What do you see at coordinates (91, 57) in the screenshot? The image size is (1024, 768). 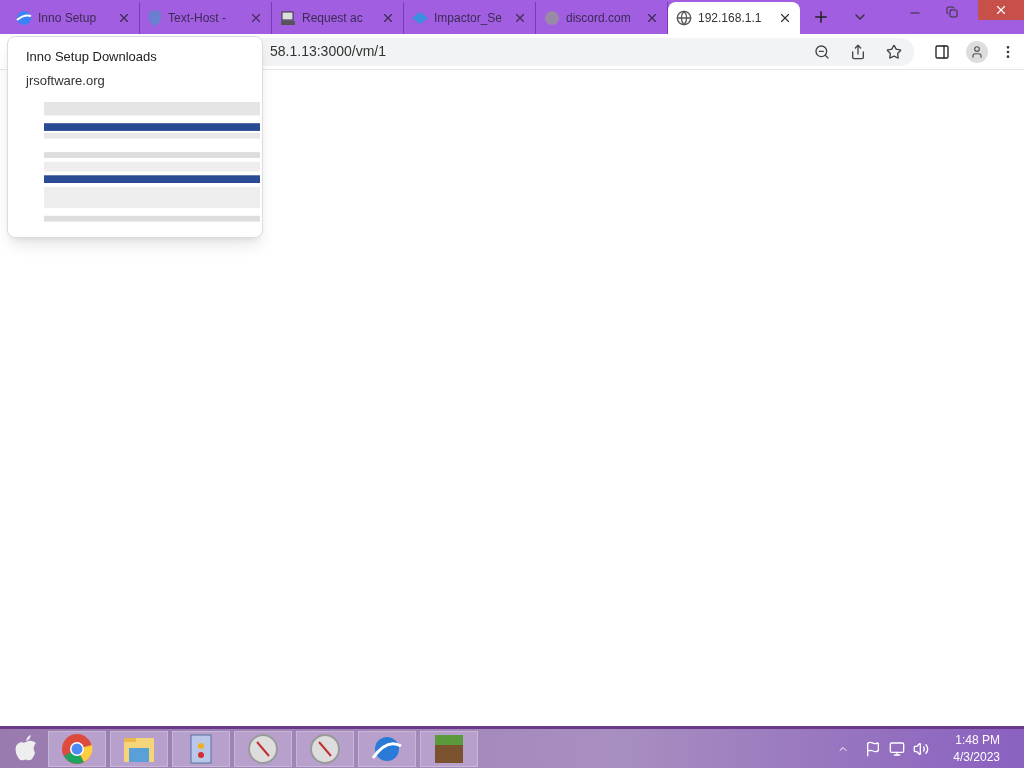 I see `card-title: Inno Setup Downloads` at bounding box center [91, 57].